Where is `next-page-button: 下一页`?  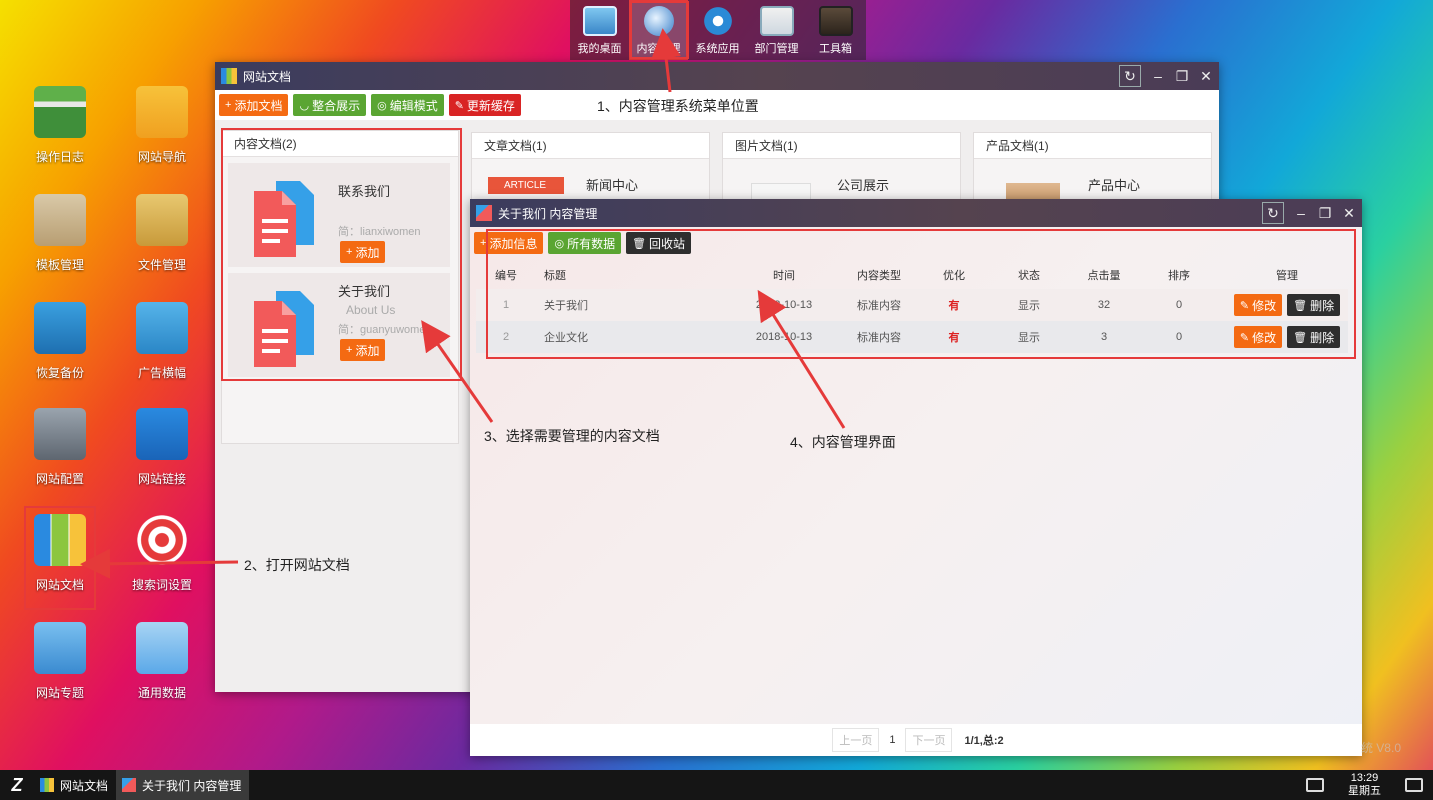 next-page-button: 下一页 is located at coordinates (929, 740).